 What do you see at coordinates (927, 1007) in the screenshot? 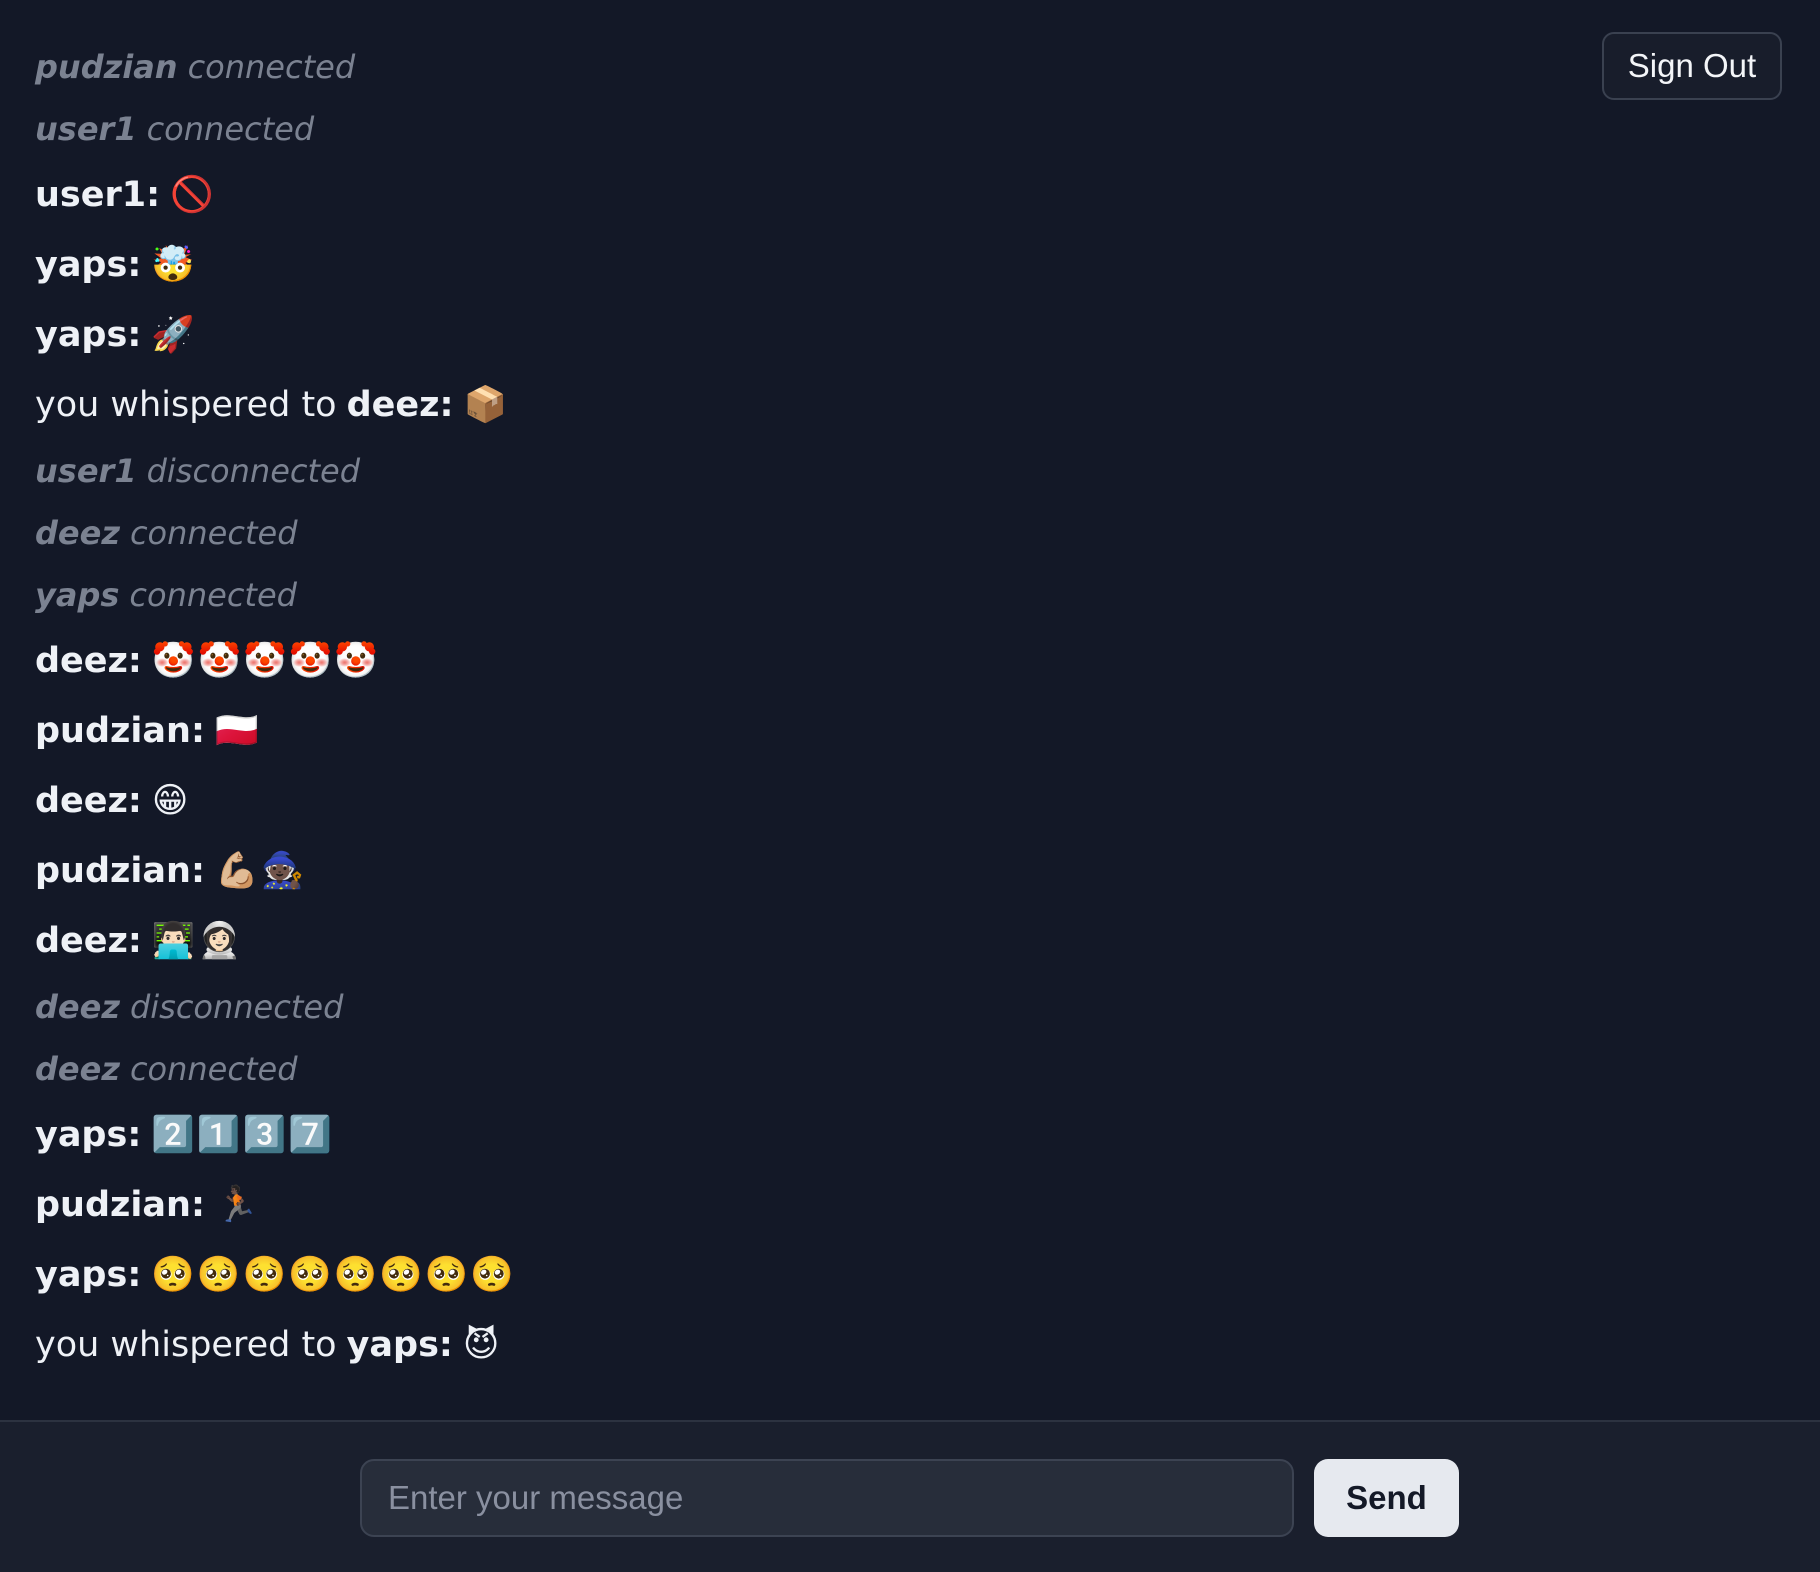
I see `status-message: deez disconnected` at bounding box center [927, 1007].